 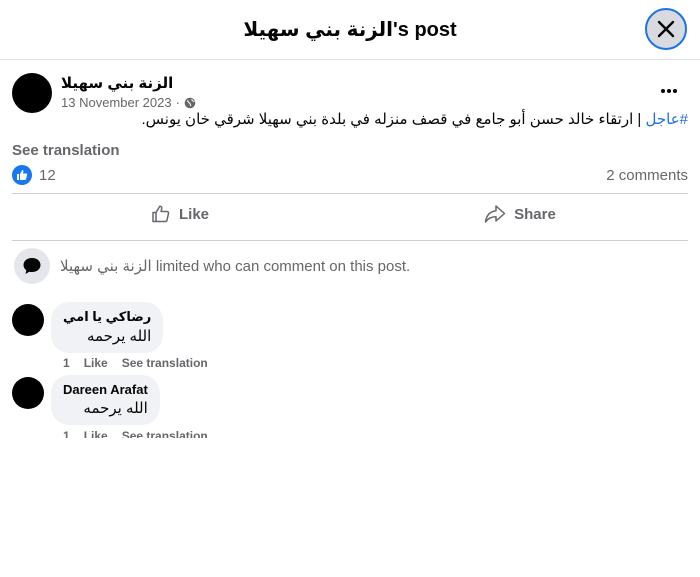 What do you see at coordinates (66, 150) in the screenshot?
I see `see-translation-link: See translation` at bounding box center [66, 150].